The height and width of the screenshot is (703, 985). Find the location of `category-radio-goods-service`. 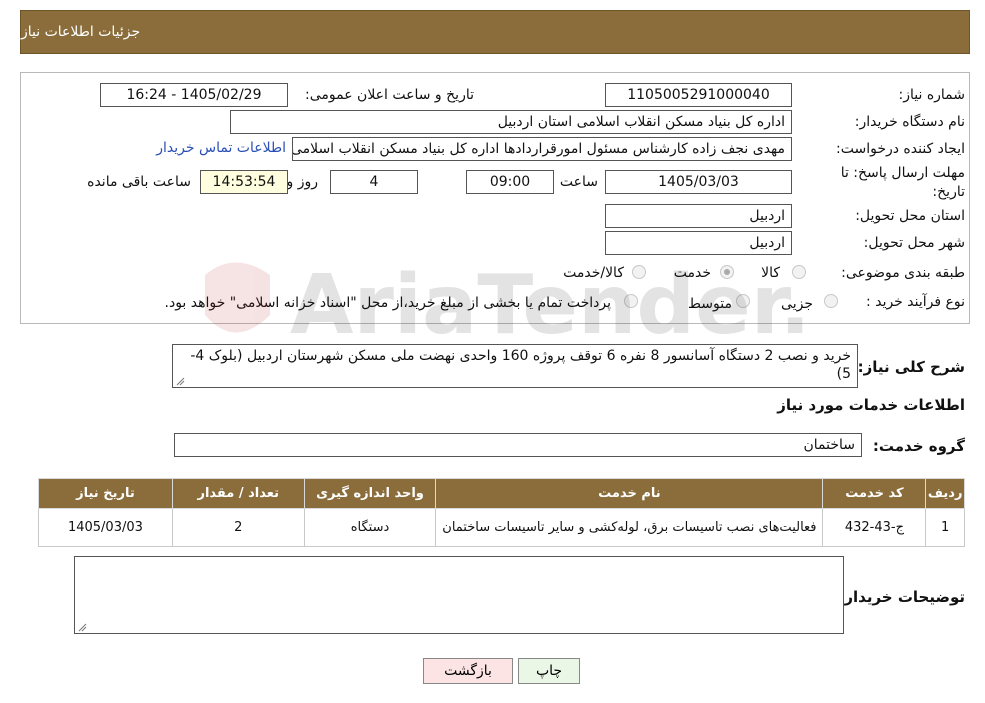

category-radio-goods-service is located at coordinates (639, 272).